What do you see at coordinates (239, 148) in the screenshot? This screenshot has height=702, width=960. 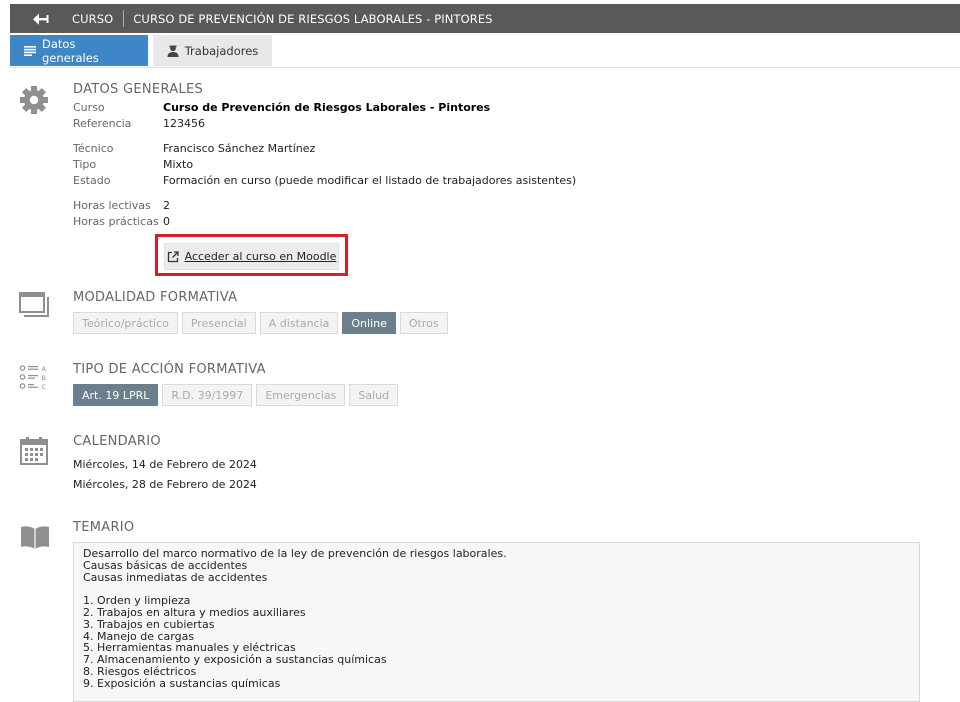 I see `field-value: Francisco Sánchez Martínez` at bounding box center [239, 148].